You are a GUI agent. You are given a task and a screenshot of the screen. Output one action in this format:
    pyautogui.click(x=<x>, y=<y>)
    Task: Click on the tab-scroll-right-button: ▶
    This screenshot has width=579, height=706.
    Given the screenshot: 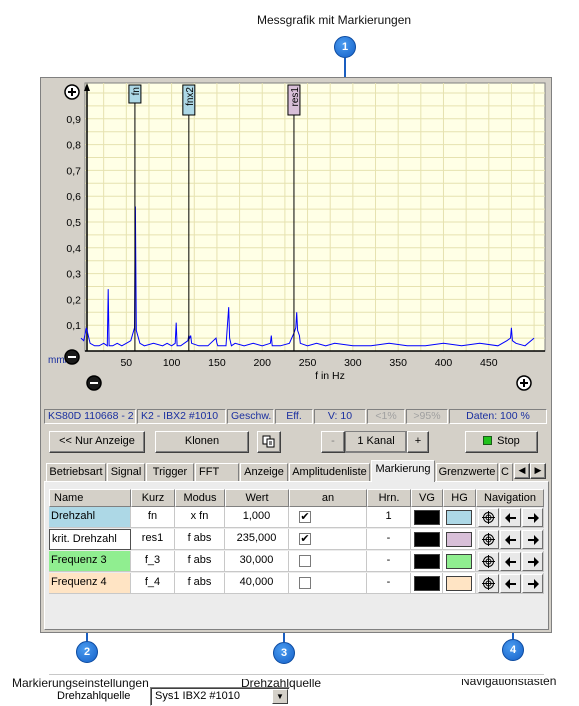 What is the action you would take?
    pyautogui.click(x=538, y=471)
    